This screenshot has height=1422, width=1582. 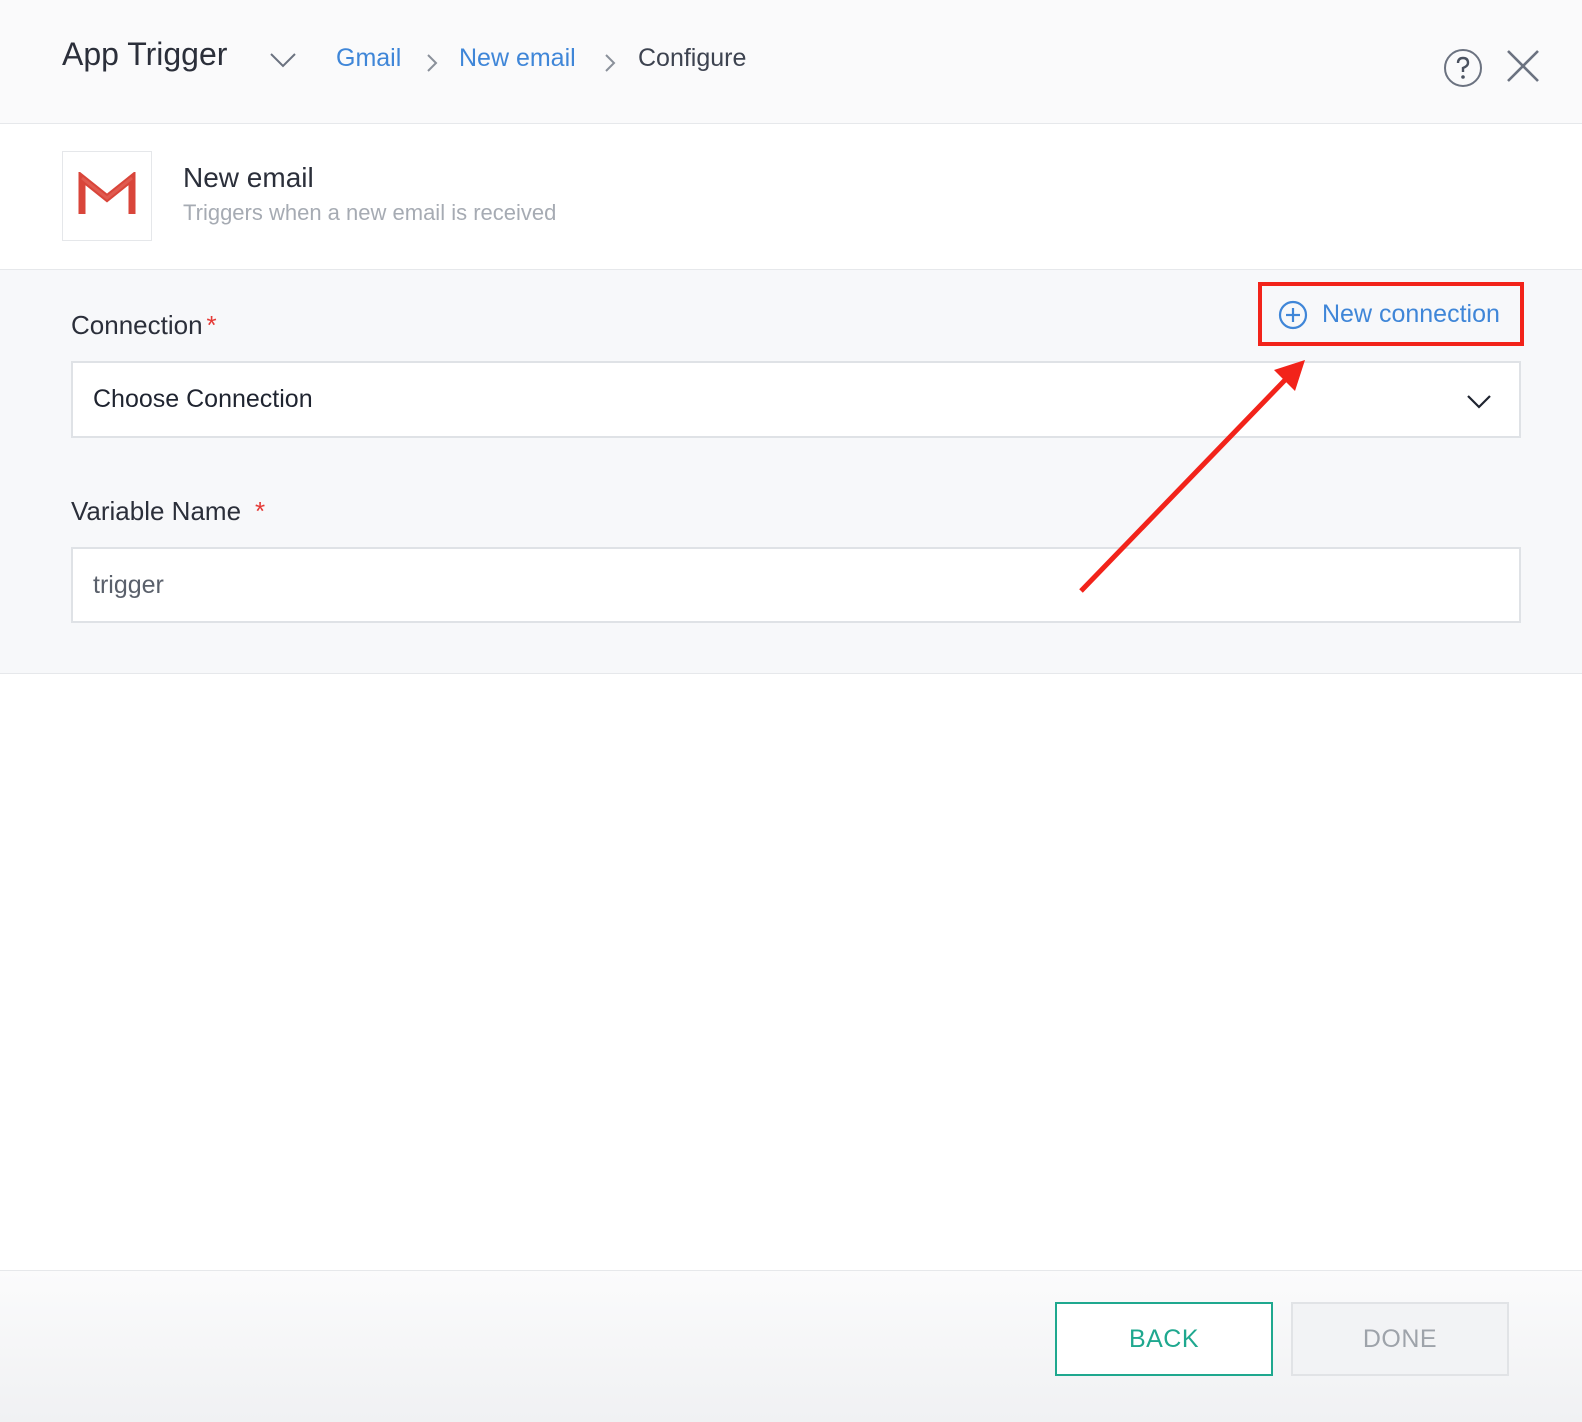 I want to click on close-icon, so click(x=1523, y=66).